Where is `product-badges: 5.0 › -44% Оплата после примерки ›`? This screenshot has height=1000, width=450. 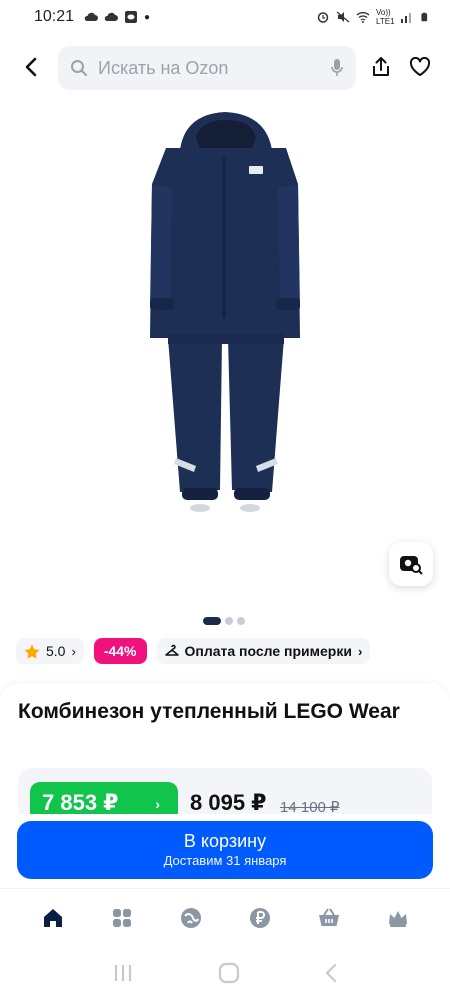
product-badges: 5.0 › -44% Оплата после примерки › is located at coordinates (193, 651).